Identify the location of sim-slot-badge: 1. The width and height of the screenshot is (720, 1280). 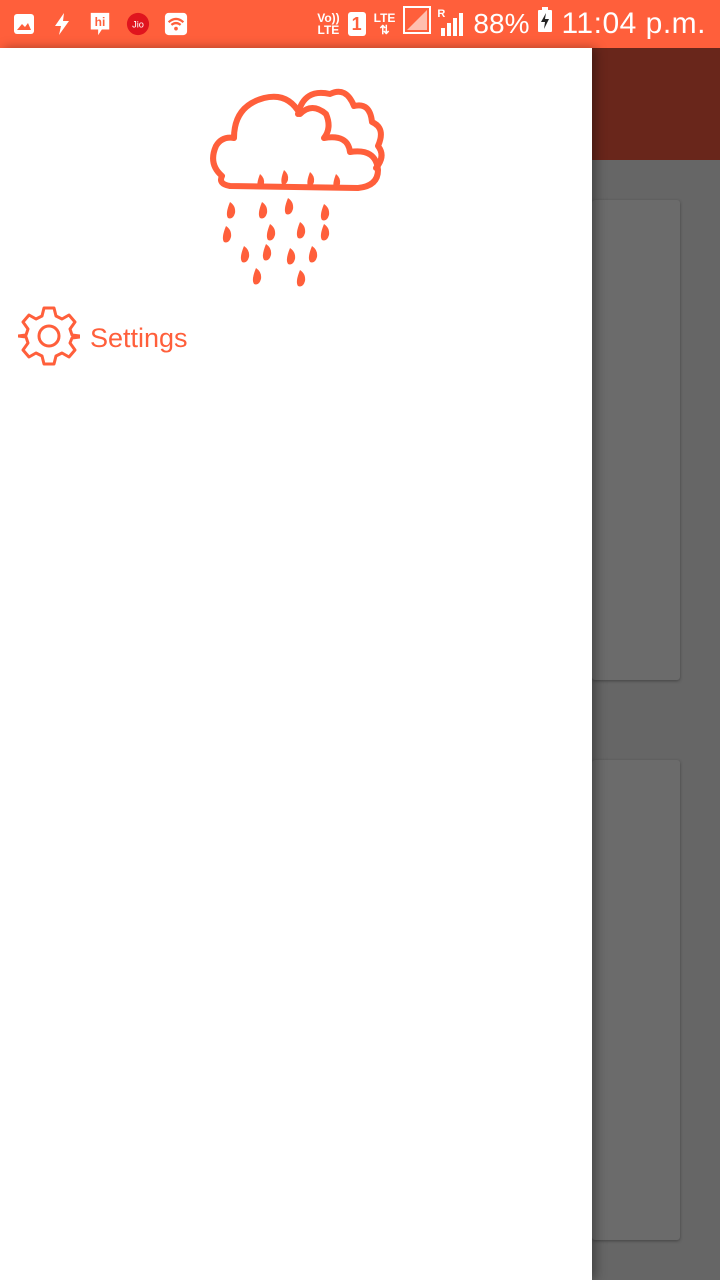
(356, 24).